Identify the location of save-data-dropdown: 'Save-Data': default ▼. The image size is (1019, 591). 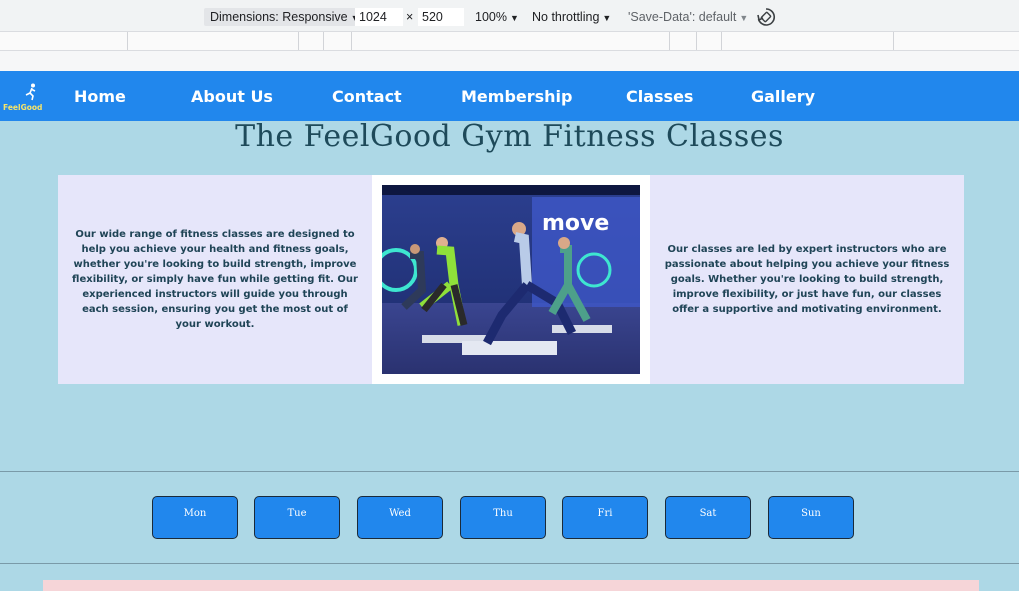
(688, 17).